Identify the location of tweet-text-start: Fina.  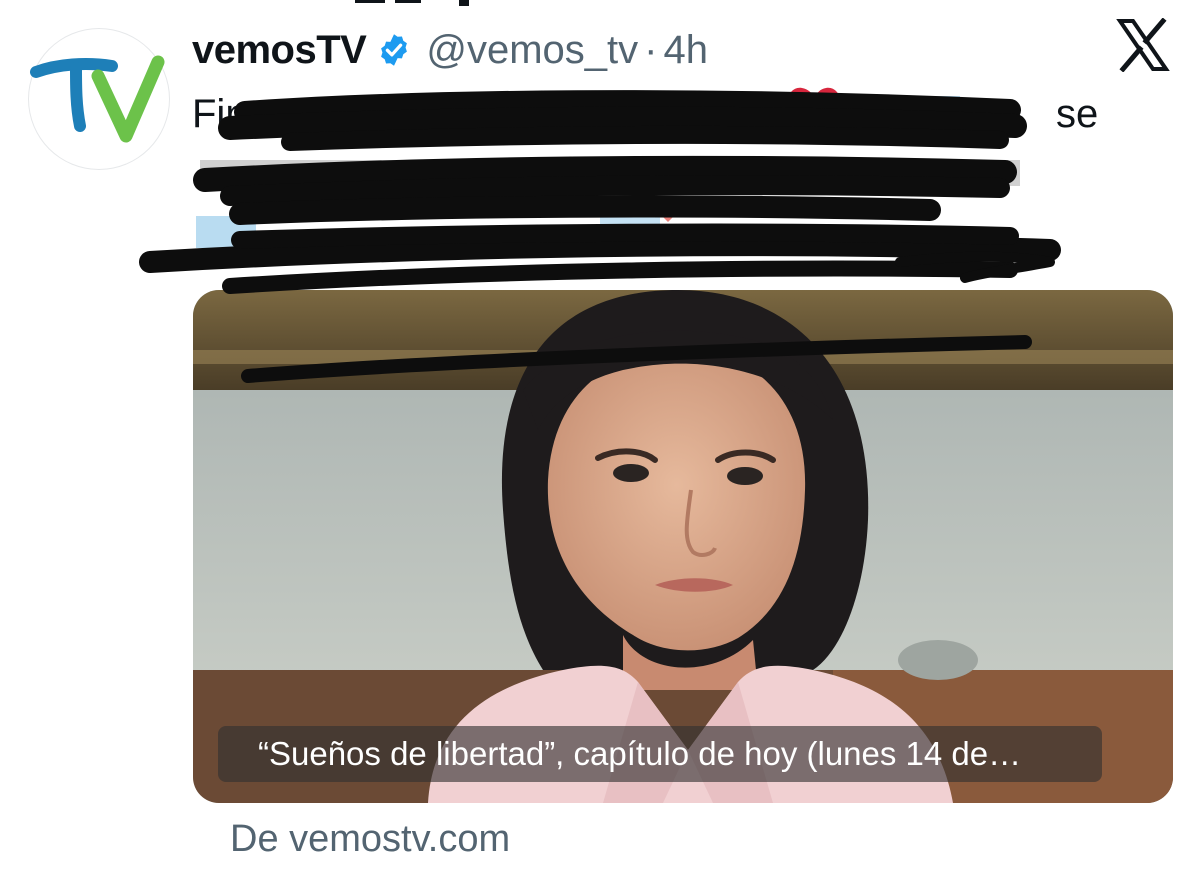
(231, 114).